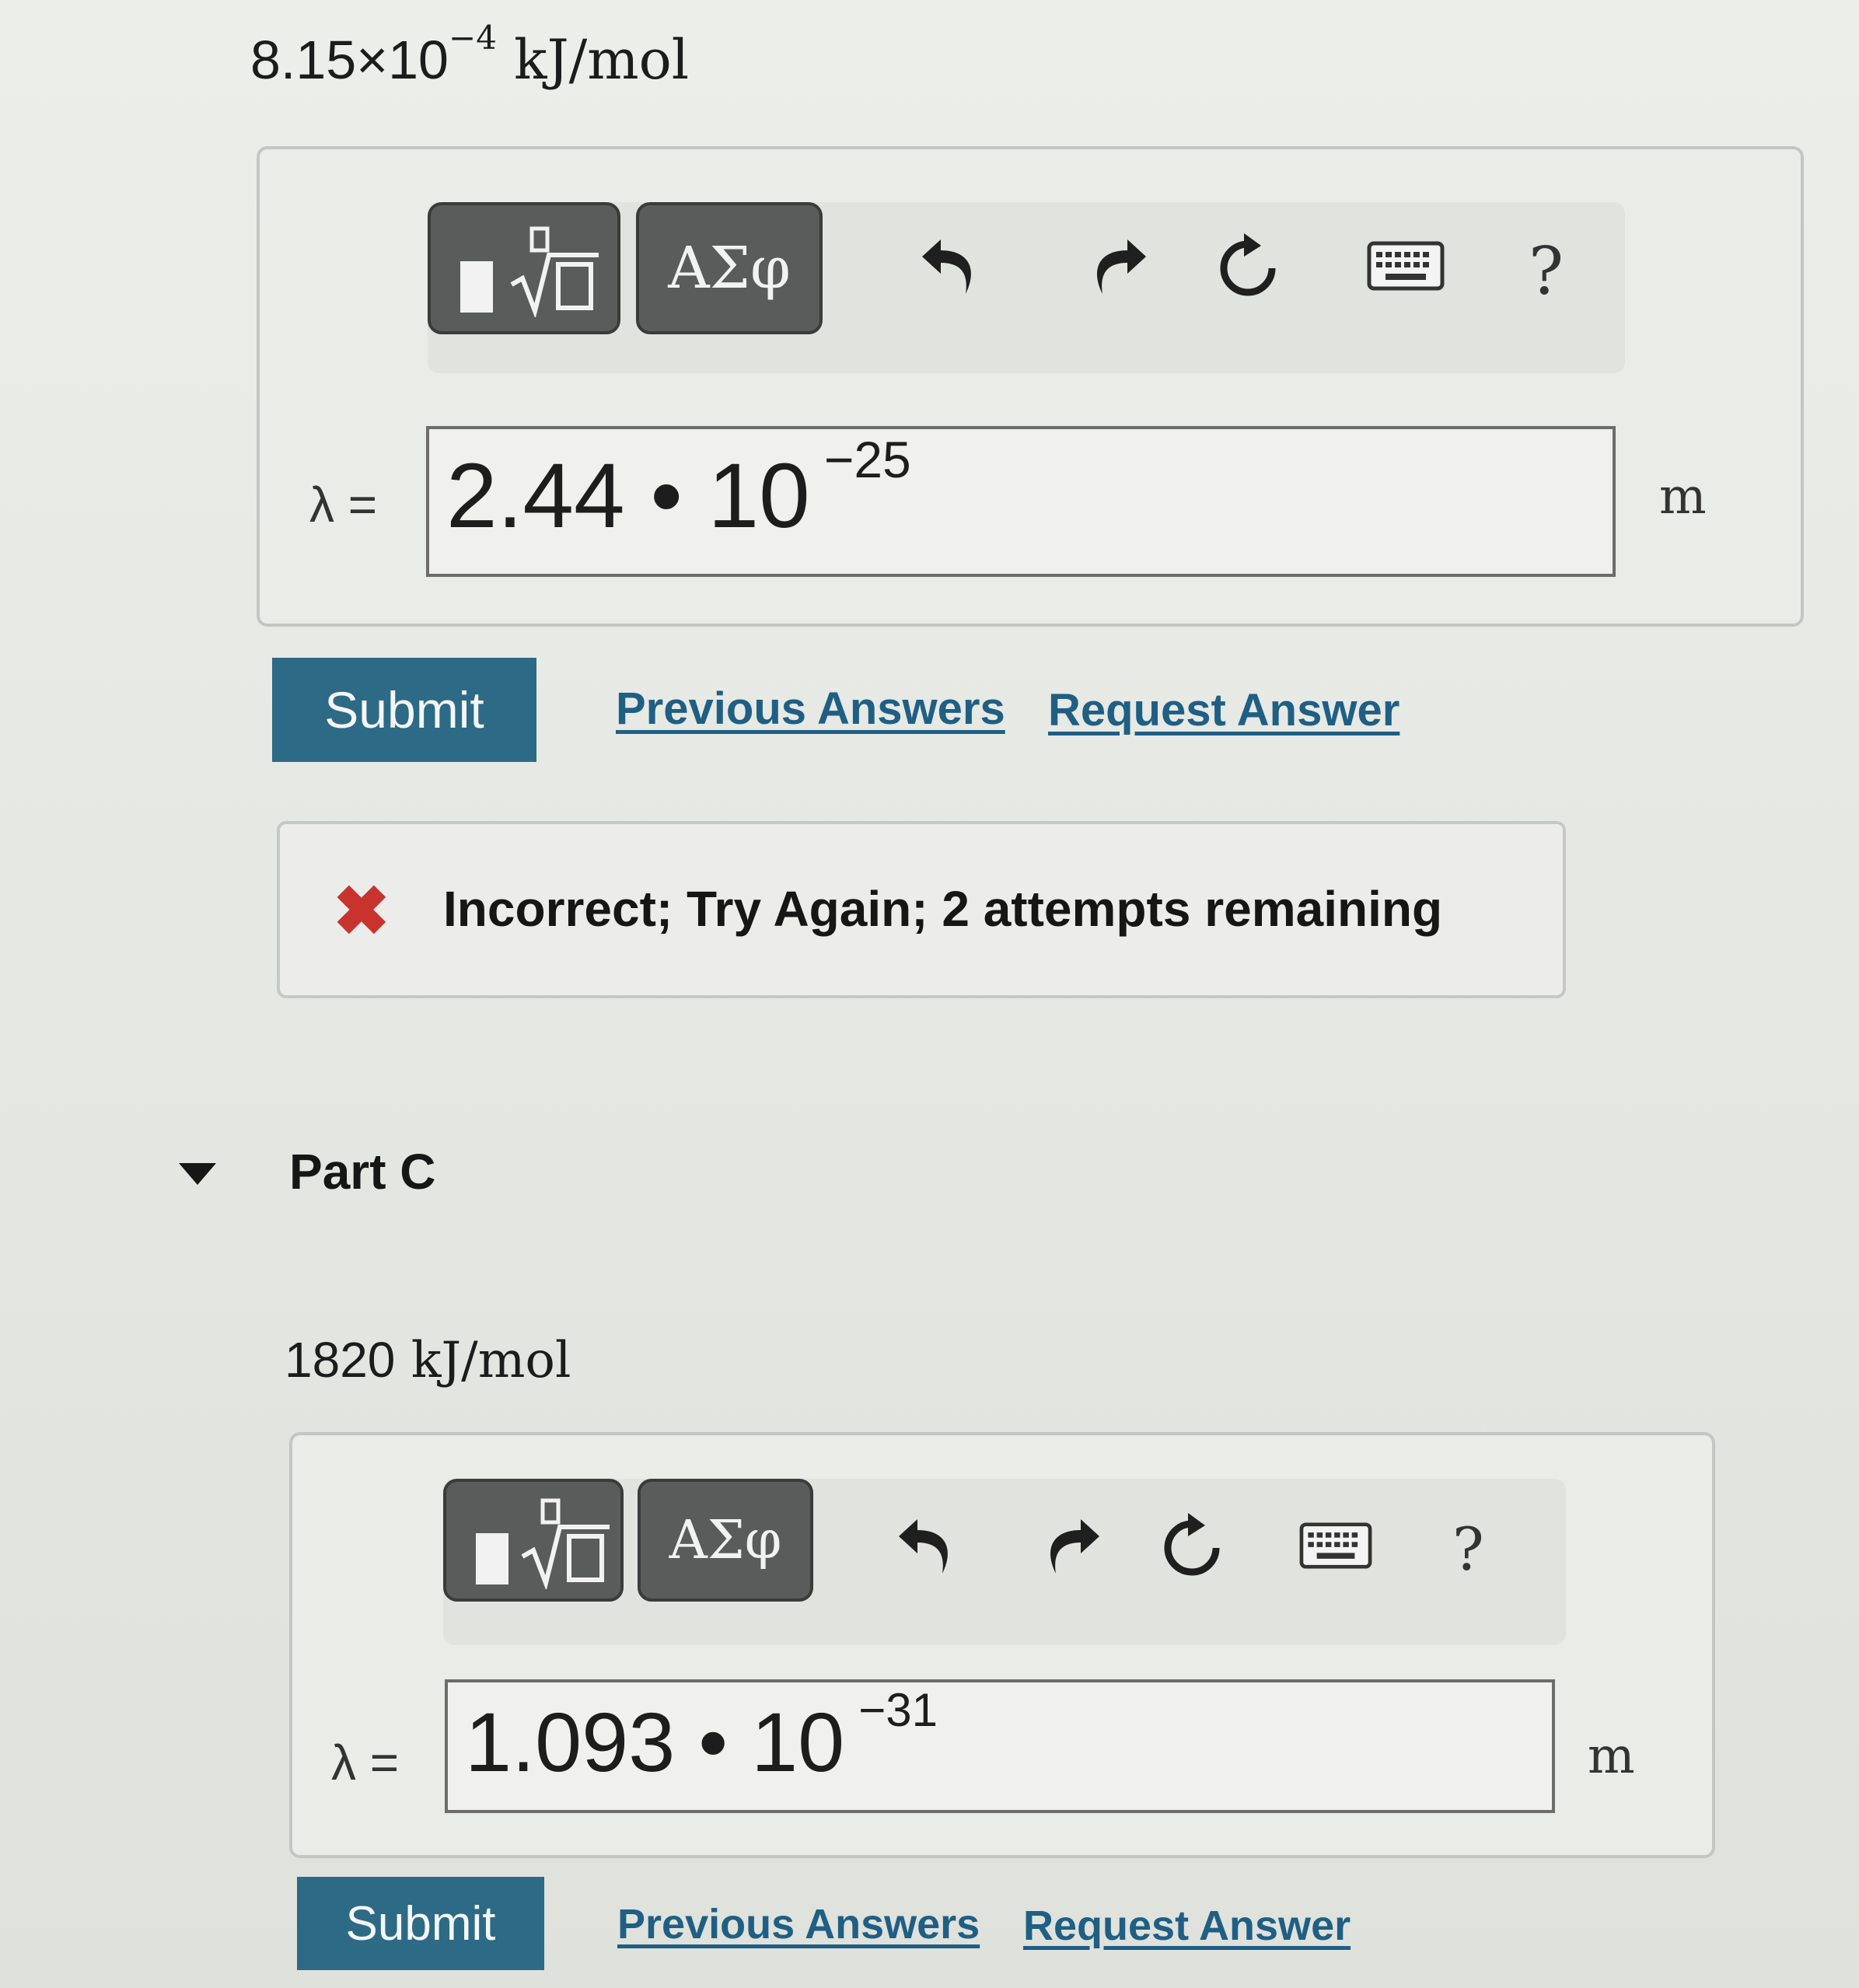 The width and height of the screenshot is (1859, 1988). I want to click on question-number-c: 1820, so click(340, 1360).